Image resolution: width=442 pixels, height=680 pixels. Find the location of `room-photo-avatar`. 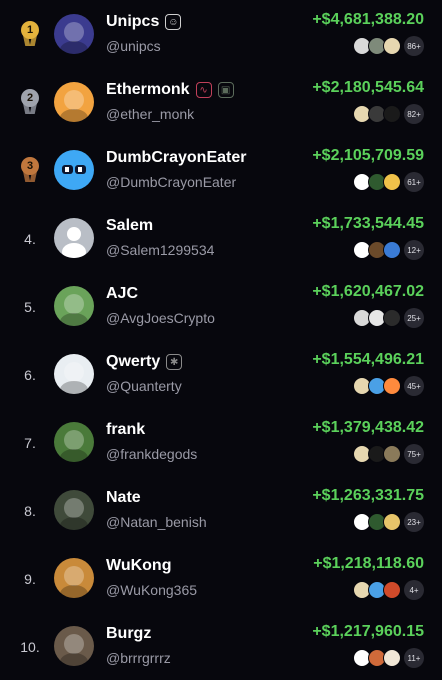

room-photo-avatar is located at coordinates (74, 646).